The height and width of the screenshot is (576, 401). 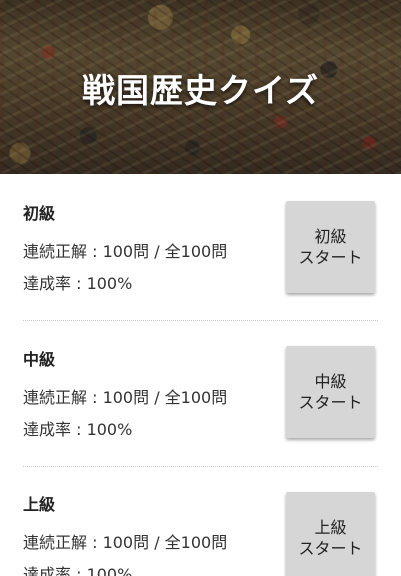 What do you see at coordinates (39, 359) in the screenshot?
I see `level-name: 中級` at bounding box center [39, 359].